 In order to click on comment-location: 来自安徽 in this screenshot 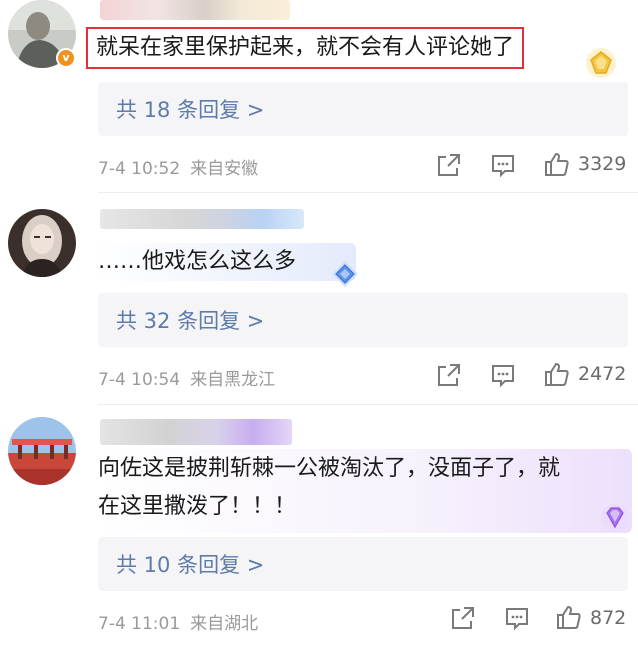, I will do `click(224, 169)`.